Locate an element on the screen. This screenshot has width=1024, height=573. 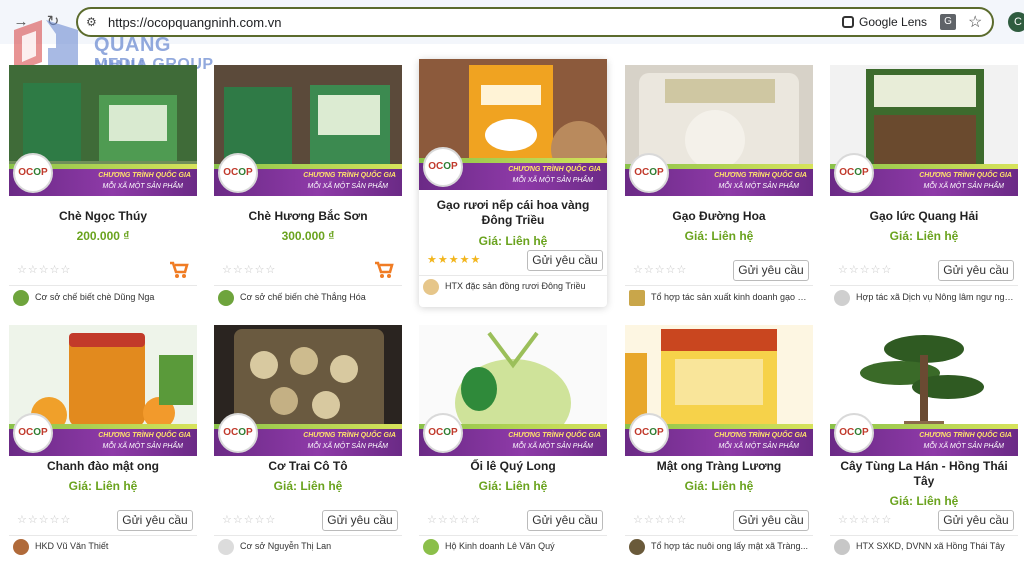
product-name: Chè Ngọc Thúy is located at coordinates (103, 216).